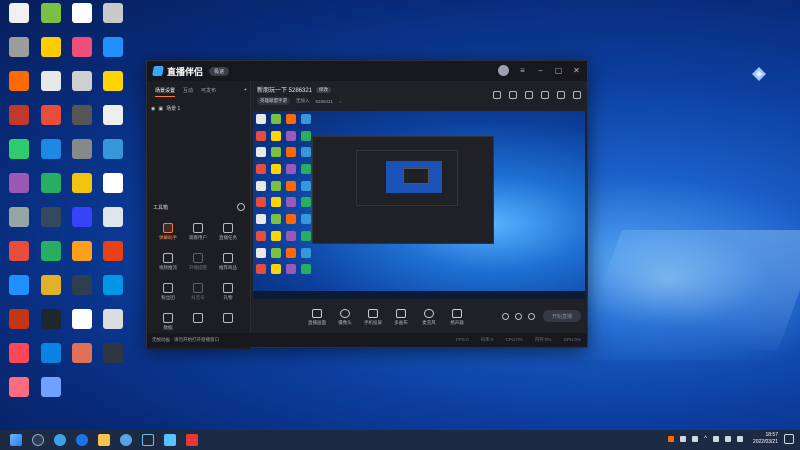  Describe the element at coordinates (168, 322) in the screenshot. I see `tool-item: 数据` at that location.